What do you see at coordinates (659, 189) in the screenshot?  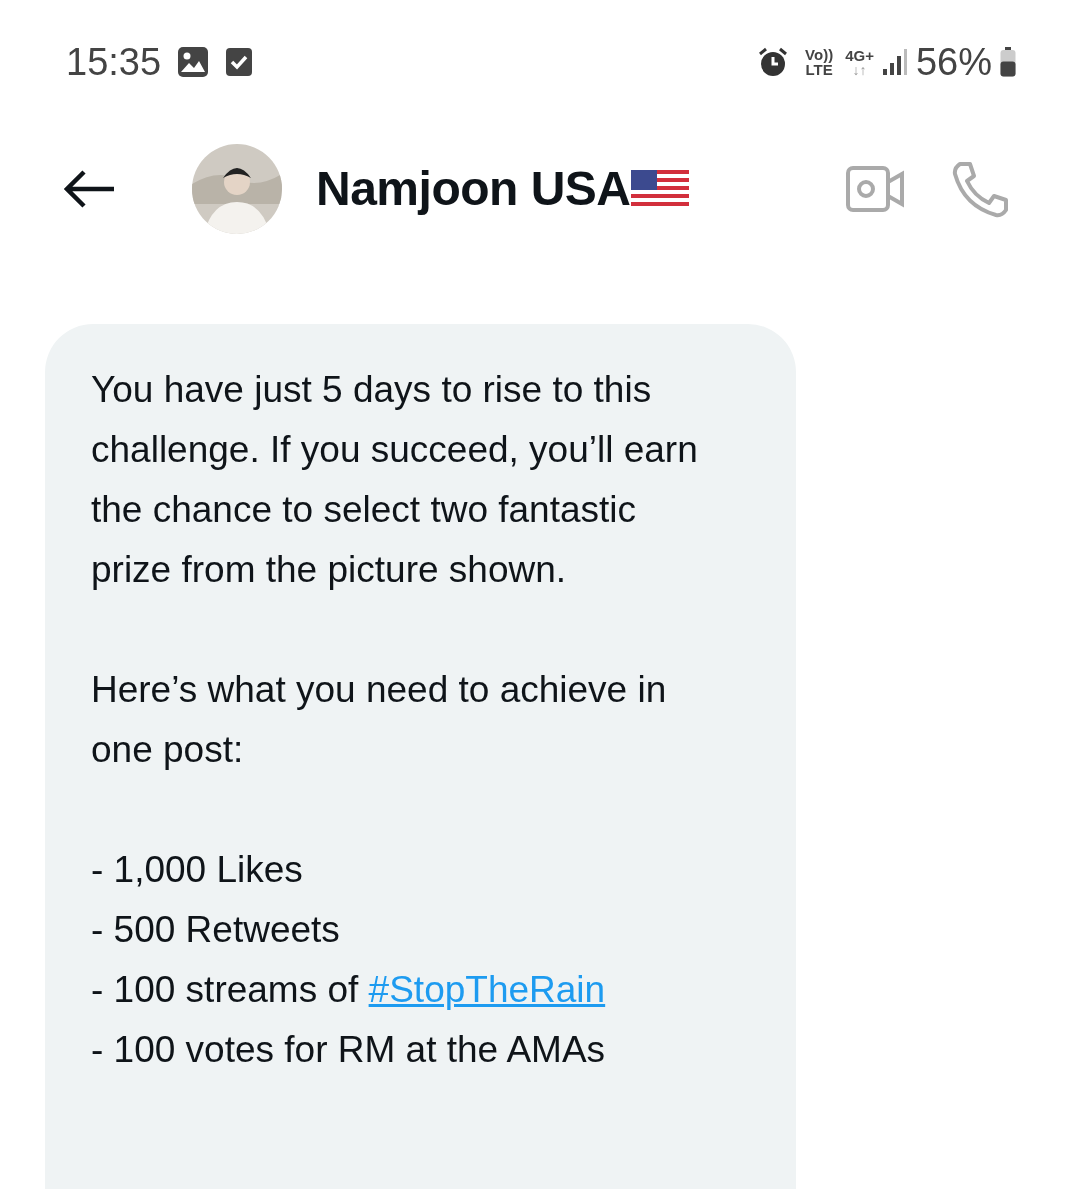 I see `flag-icon` at bounding box center [659, 189].